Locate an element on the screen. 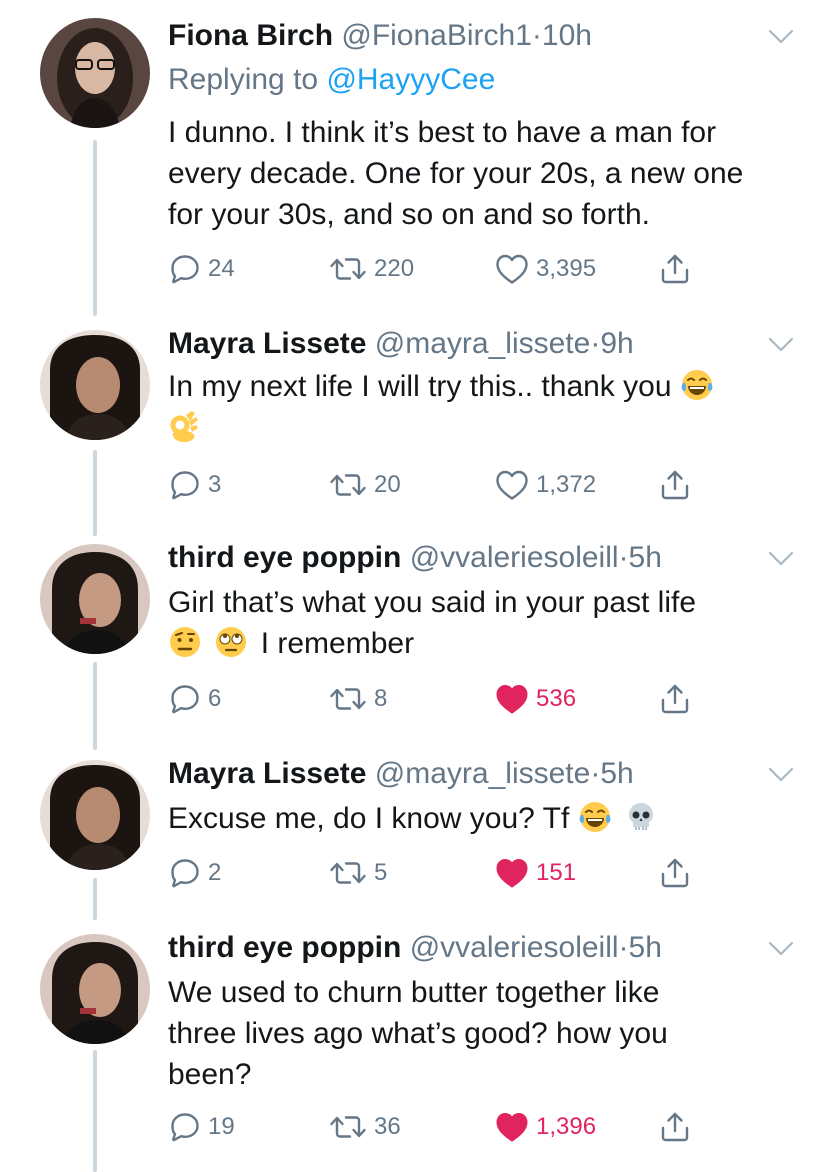 This screenshot has height=1172, width=828. tweet-text-line: for your 30s, and so on and so forth. is located at coordinates (409, 214).